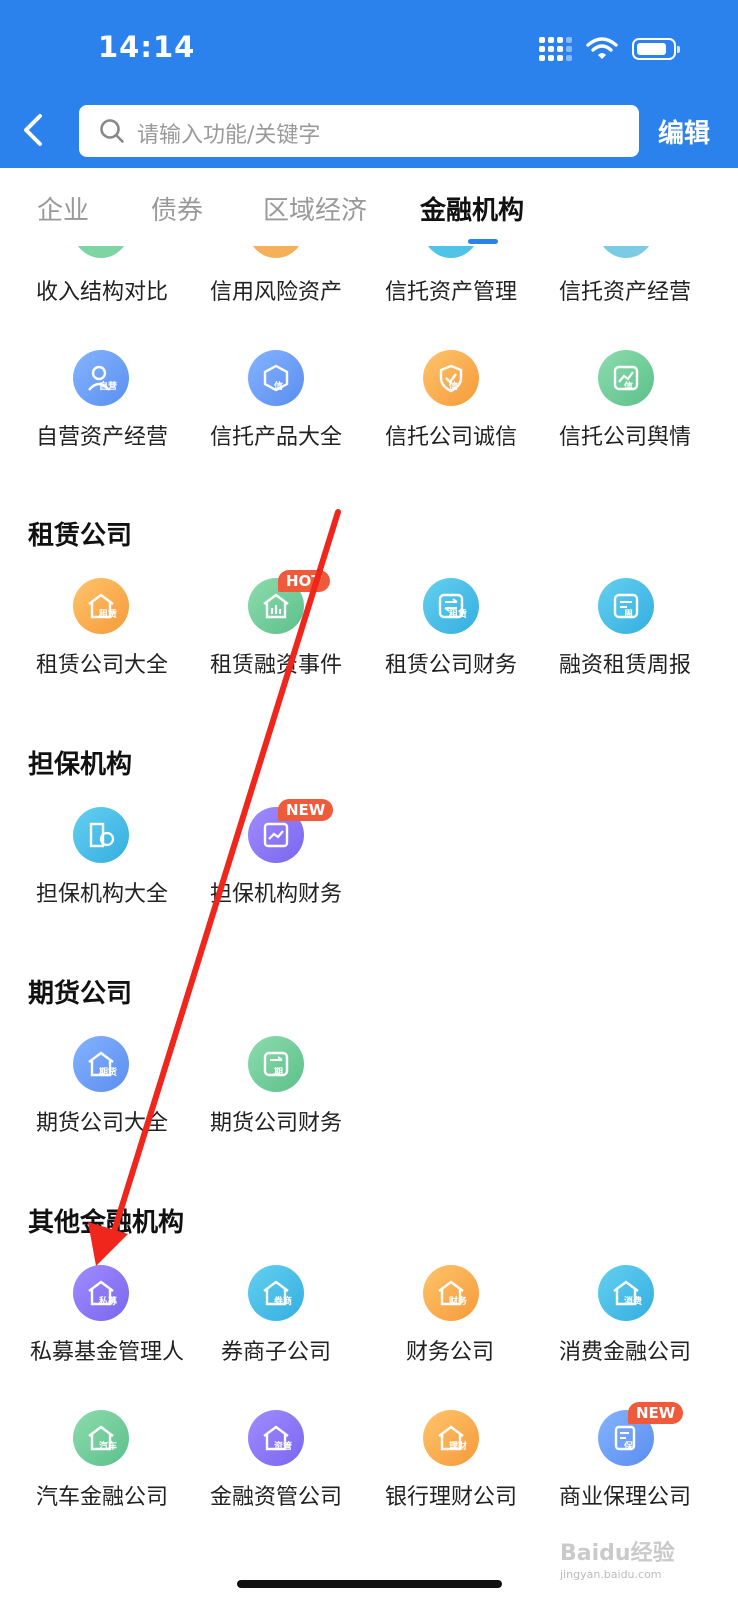 Image resolution: width=738 pixels, height=1600 pixels. What do you see at coordinates (108, 1302) in the screenshot?
I see `icon-text: 私募` at bounding box center [108, 1302].